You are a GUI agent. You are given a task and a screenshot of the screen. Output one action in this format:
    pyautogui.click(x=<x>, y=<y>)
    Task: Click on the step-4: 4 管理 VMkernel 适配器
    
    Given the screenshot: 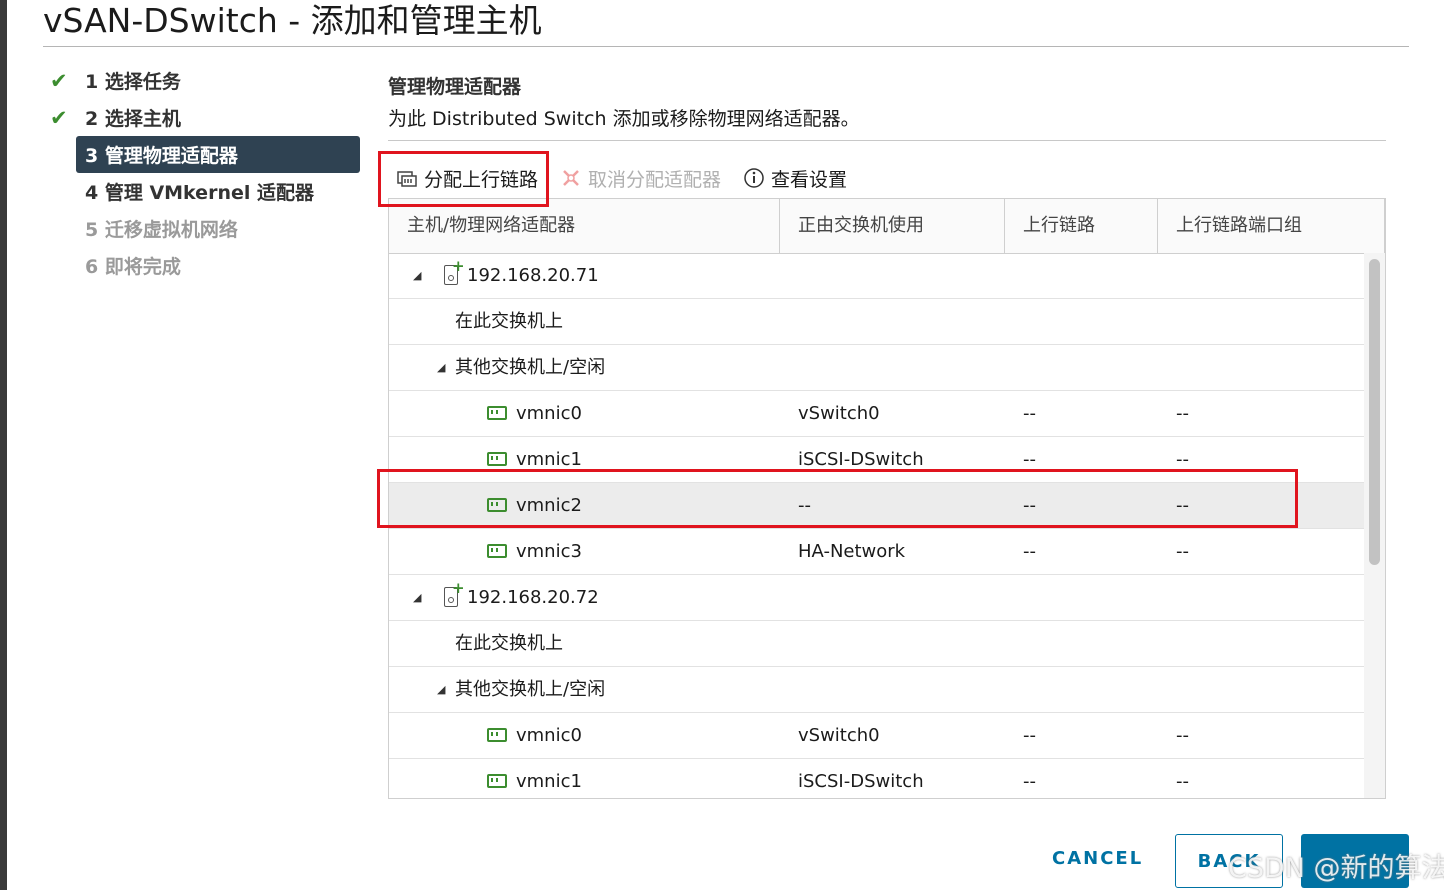 What is the action you would take?
    pyautogui.click(x=219, y=191)
    